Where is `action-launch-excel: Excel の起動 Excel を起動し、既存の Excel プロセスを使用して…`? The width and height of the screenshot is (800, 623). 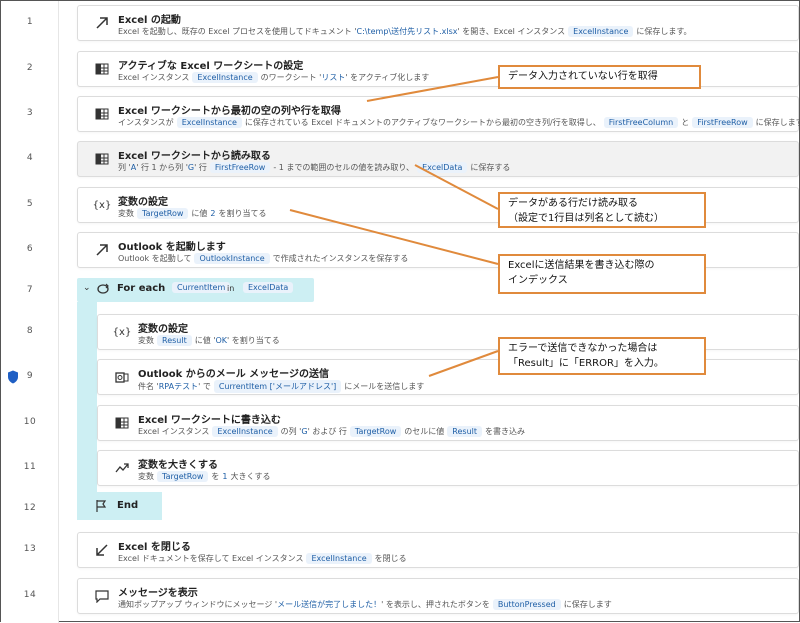
action-launch-excel: Excel の起動 Excel を起動し、既存の Excel プロセスを使用して… is located at coordinates (438, 23).